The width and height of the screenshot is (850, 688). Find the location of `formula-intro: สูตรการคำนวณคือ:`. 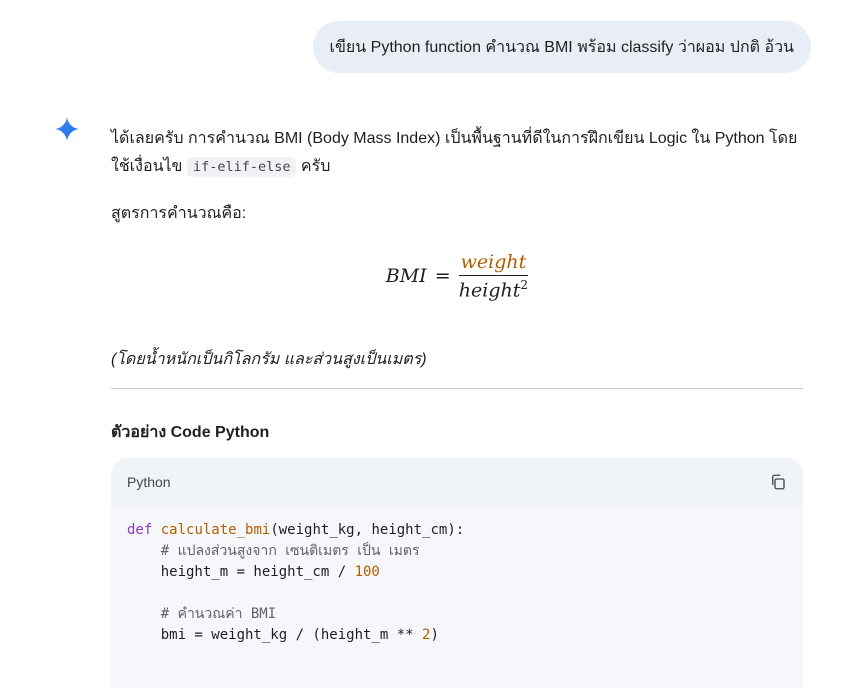

formula-intro: สูตรการคำนวณคือ: is located at coordinates (179, 213).